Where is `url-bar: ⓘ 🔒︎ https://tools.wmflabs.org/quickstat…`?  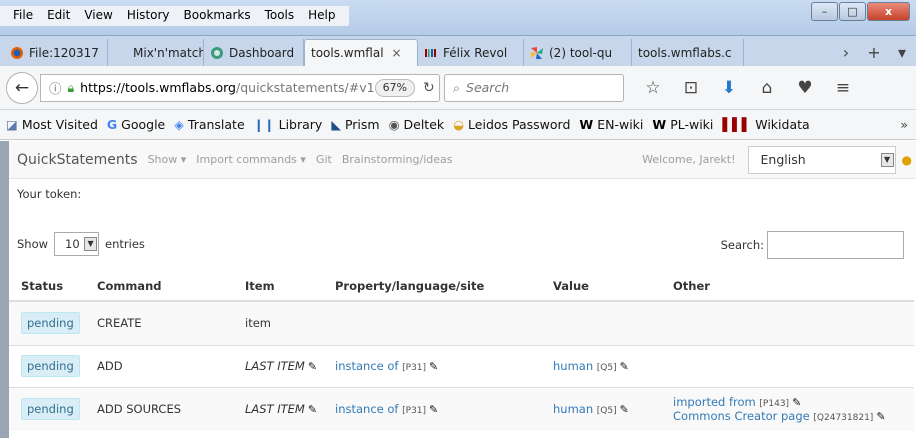 url-bar: ⓘ 🔒︎ https://tools.wmflabs.org/quickstat… is located at coordinates (240, 87).